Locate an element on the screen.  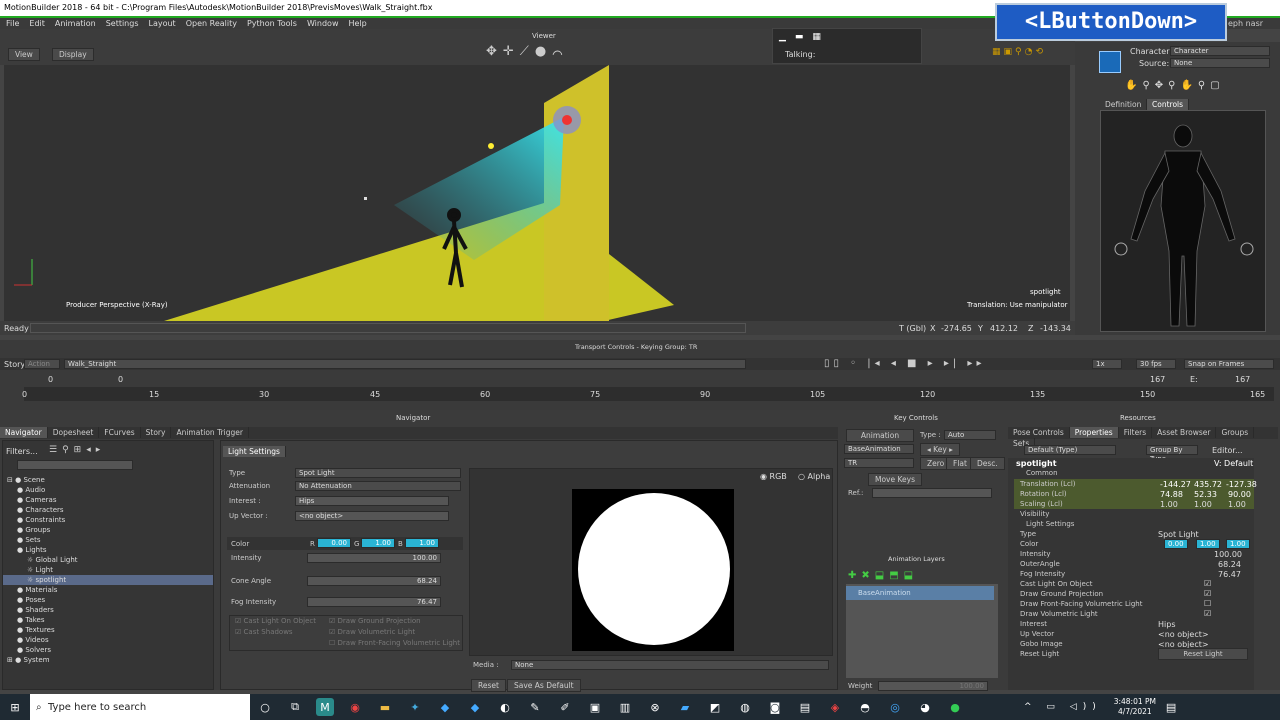
tree-item-characters: ● Characters is located at coordinates (108, 510).